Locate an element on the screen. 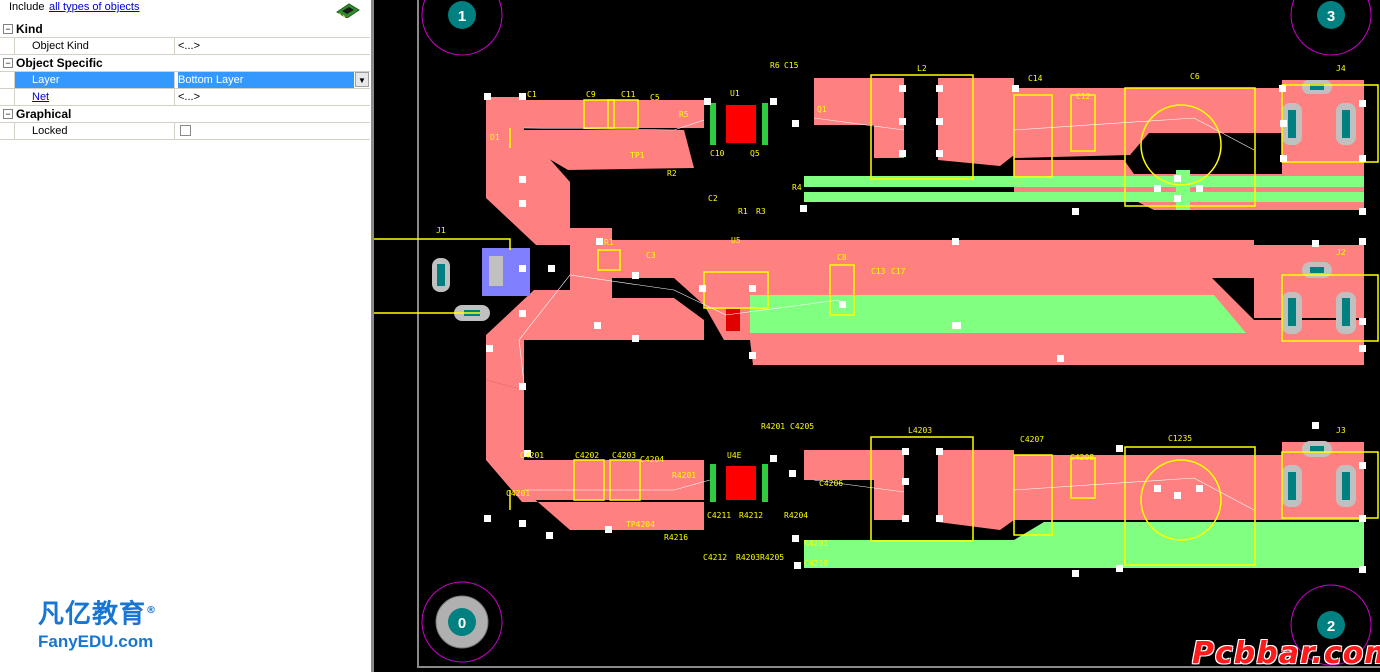 The height and width of the screenshot is (672, 1380). mount-hole-label: 3 is located at coordinates (1331, 16).